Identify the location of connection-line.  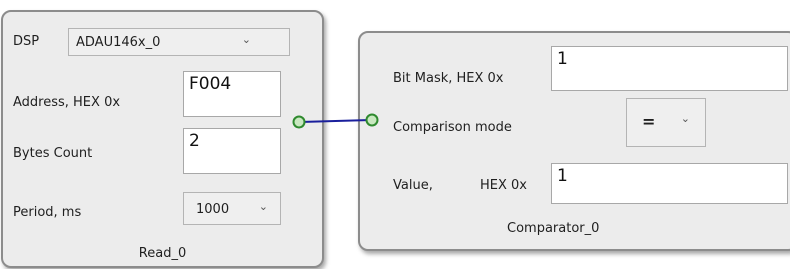
(335, 121).